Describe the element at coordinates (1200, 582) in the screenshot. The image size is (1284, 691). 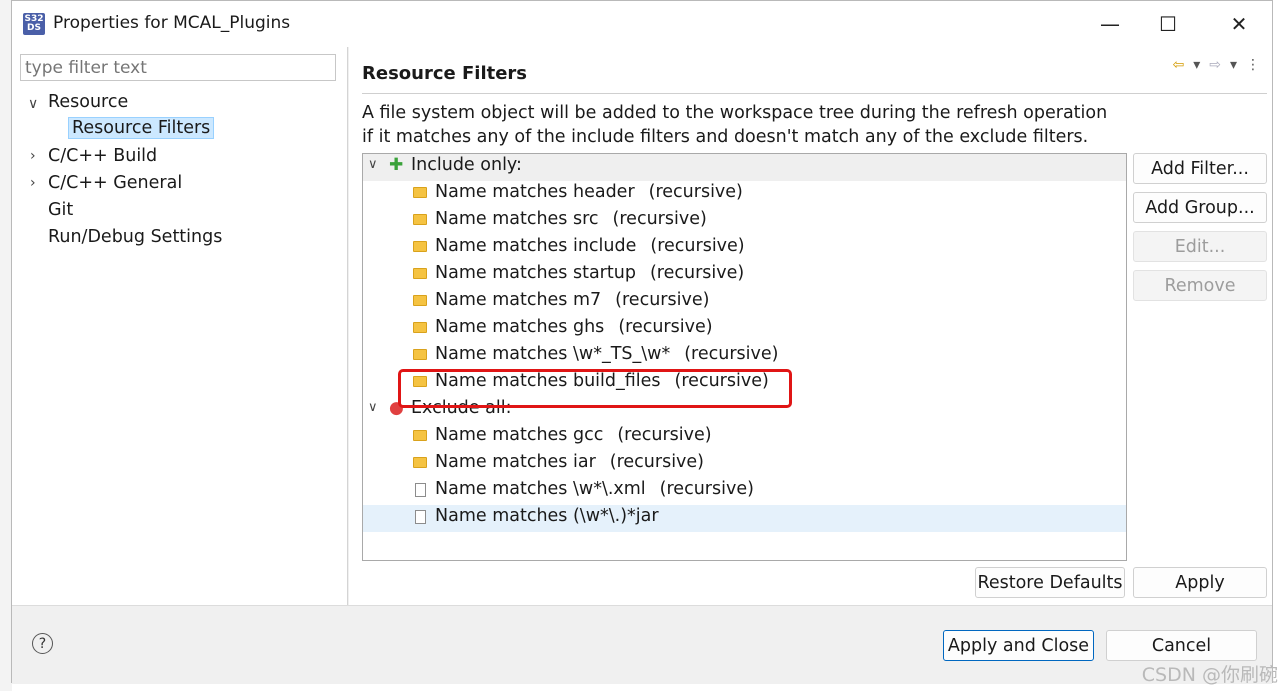
I see `apply-button: Apply` at that location.